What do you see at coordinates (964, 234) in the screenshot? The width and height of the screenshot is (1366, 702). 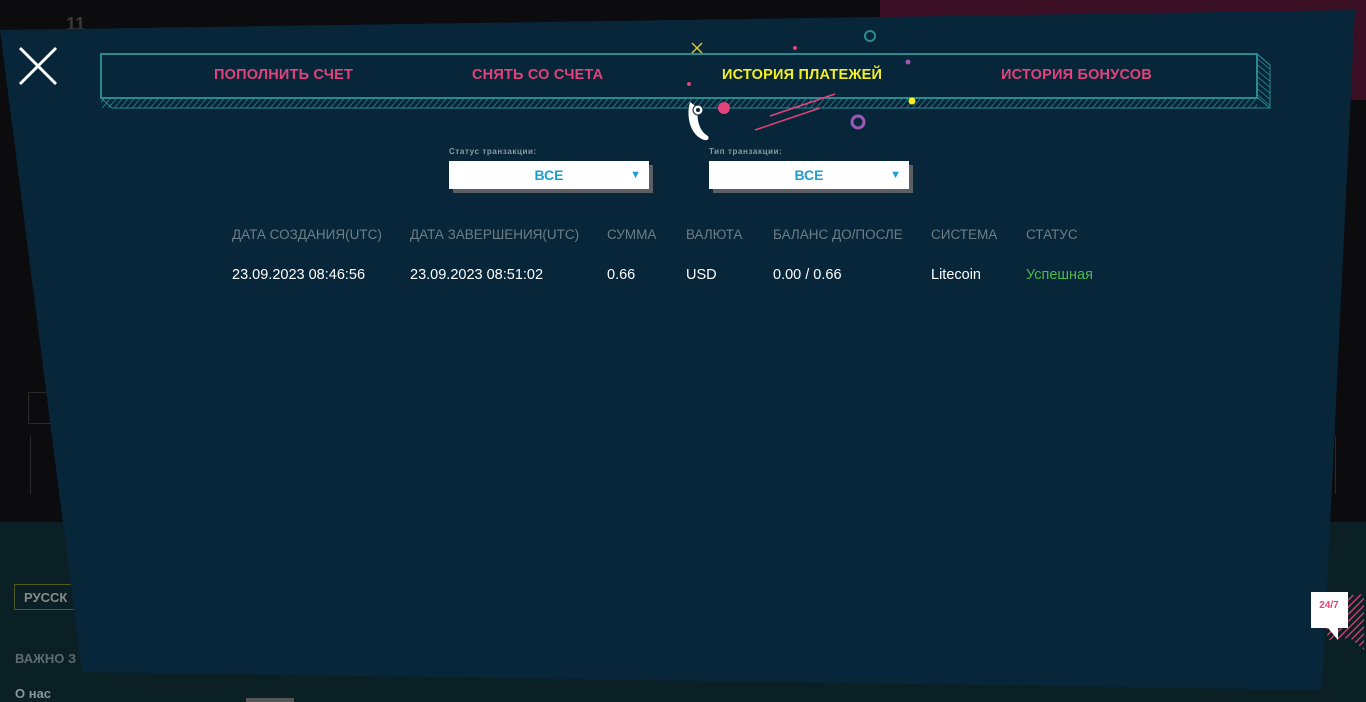 I see `column-header-system: СИСТЕМА` at bounding box center [964, 234].